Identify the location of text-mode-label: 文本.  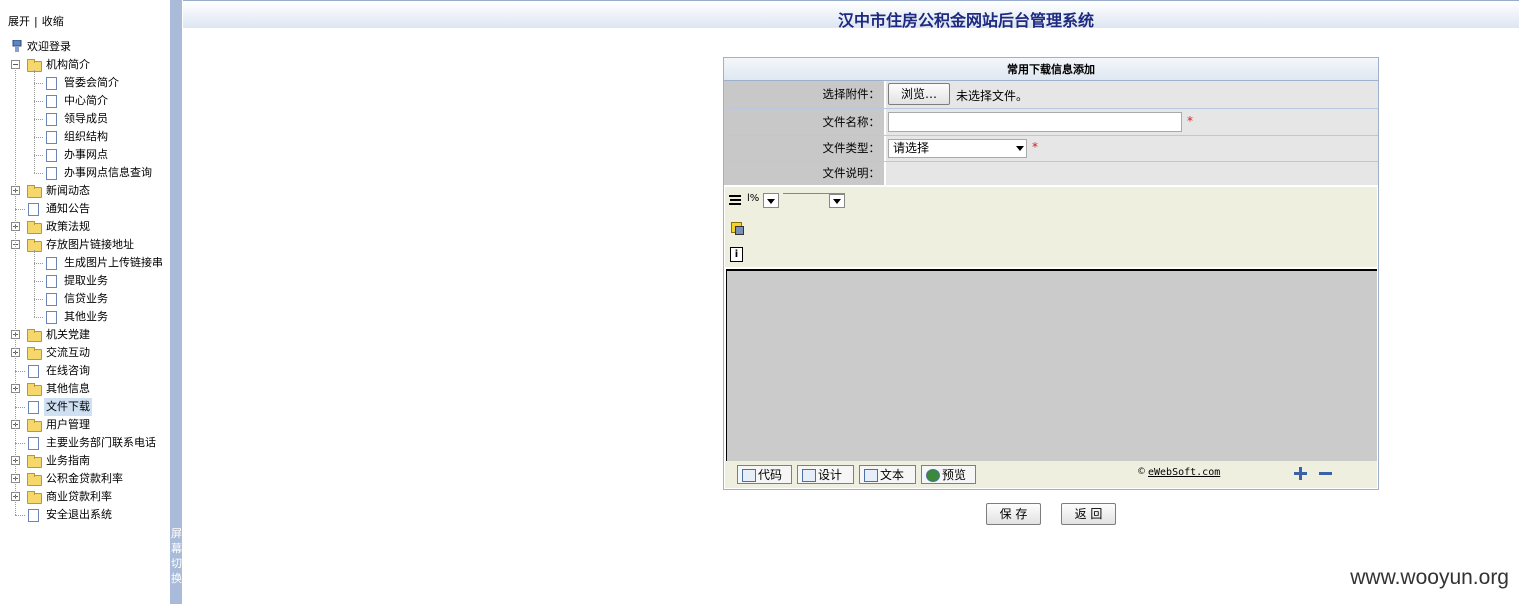
(892, 475).